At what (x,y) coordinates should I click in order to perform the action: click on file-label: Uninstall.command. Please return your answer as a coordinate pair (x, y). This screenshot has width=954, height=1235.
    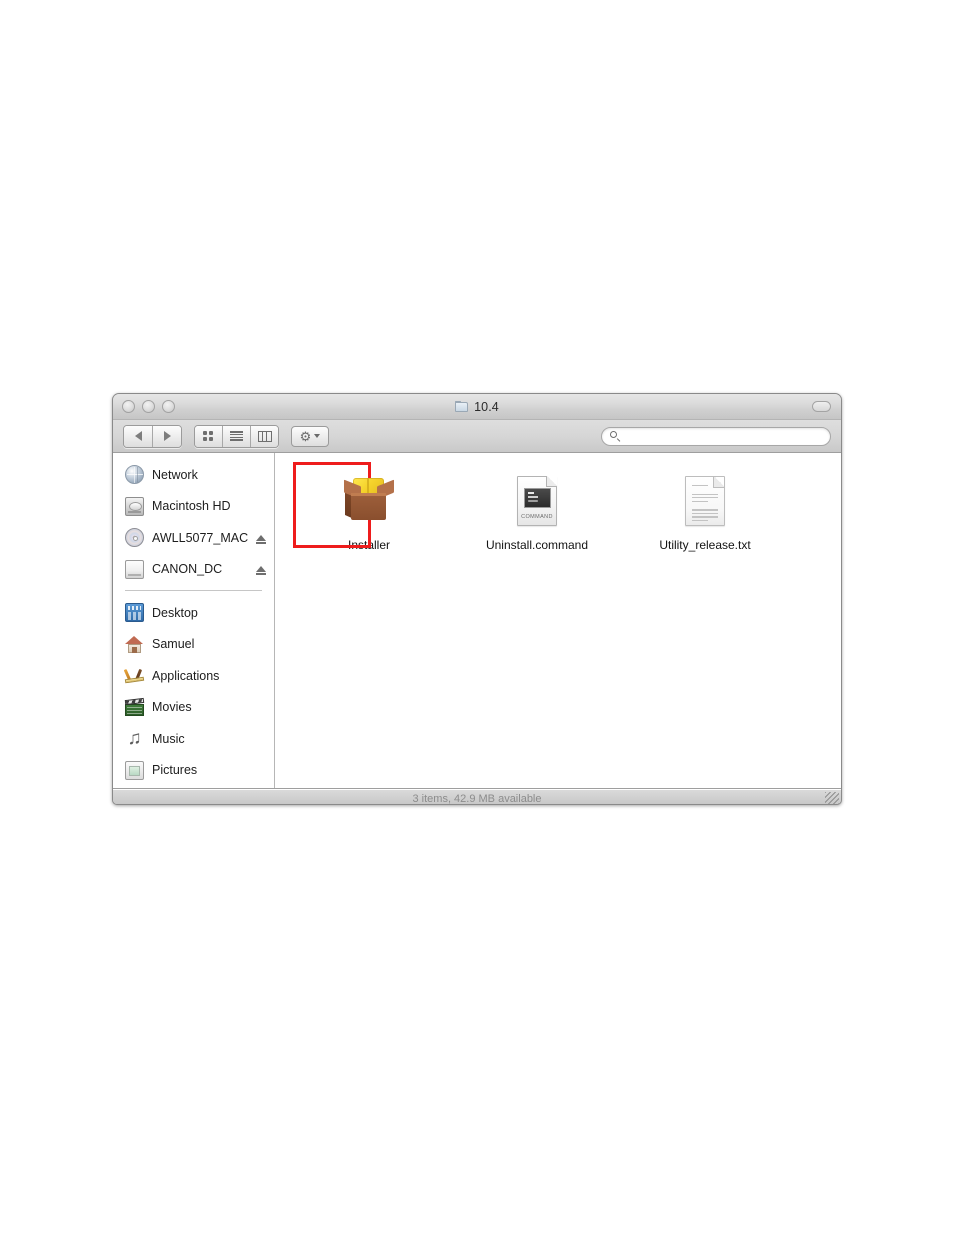
    Looking at the image, I should click on (537, 545).